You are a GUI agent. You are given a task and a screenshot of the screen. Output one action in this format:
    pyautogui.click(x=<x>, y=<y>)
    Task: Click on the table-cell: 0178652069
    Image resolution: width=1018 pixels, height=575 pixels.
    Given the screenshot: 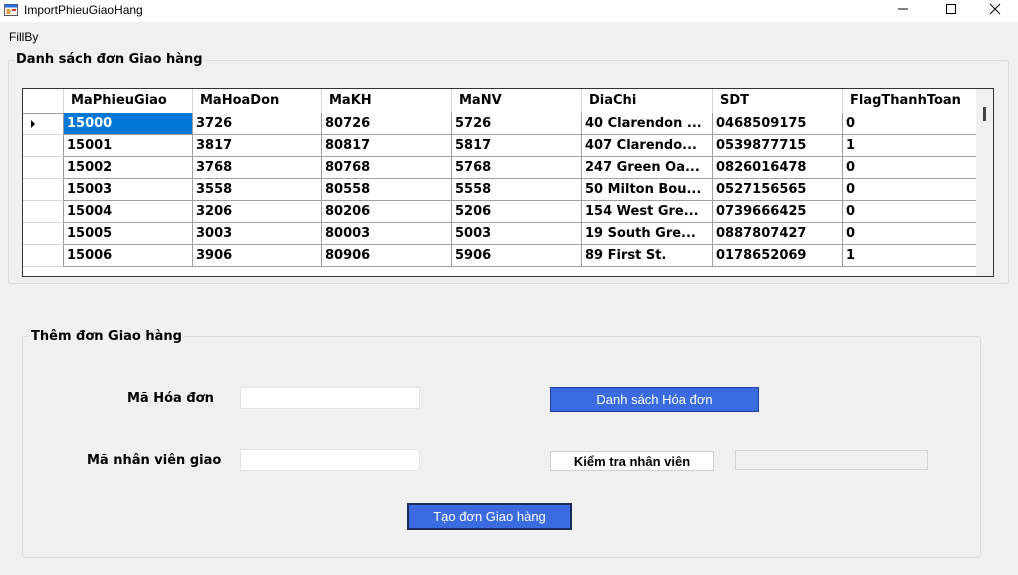 What is the action you would take?
    pyautogui.click(x=778, y=256)
    